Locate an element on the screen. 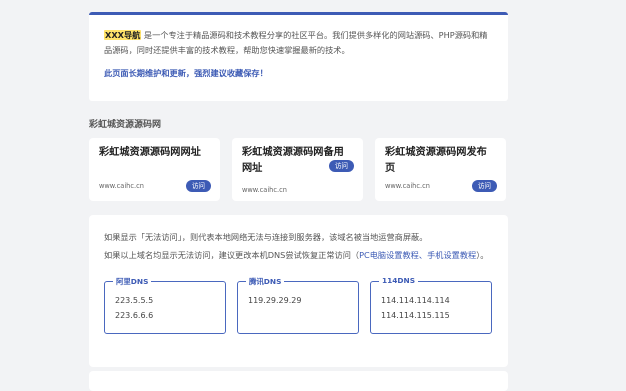 This screenshot has width=626, height=391. link-card-backup: 彩虹城资源源码网备用网址 www.caihc.cn 访问 is located at coordinates (297, 169).